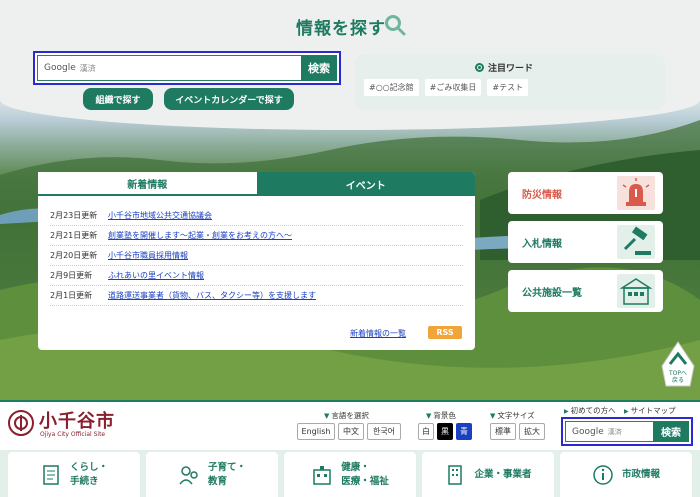 This screenshot has width=700, height=497. Describe the element at coordinates (636, 291) in the screenshot. I see `building-icon` at that location.